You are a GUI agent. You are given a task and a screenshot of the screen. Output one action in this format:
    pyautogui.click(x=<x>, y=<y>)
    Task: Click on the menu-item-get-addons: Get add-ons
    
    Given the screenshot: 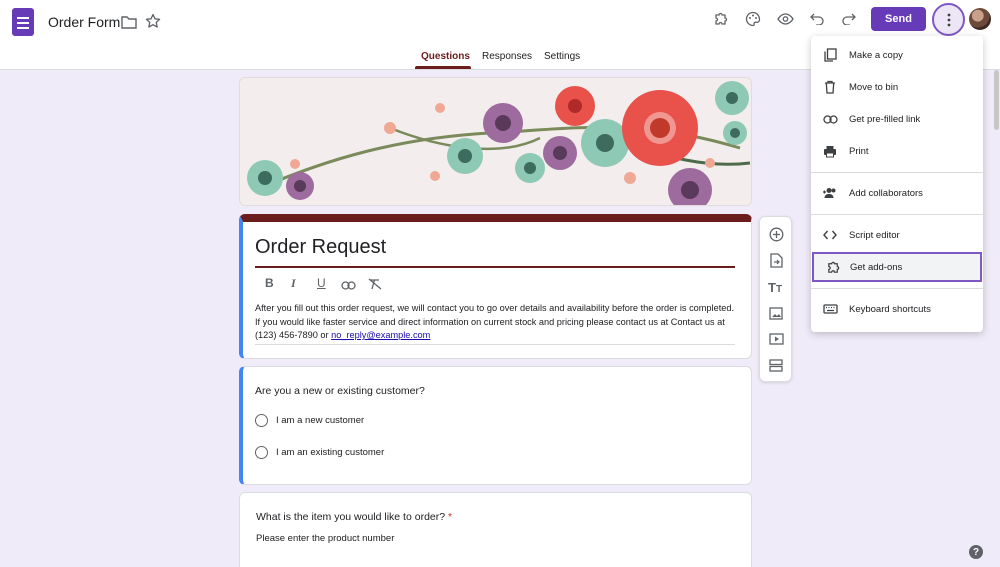 What is the action you would take?
    pyautogui.click(x=897, y=267)
    